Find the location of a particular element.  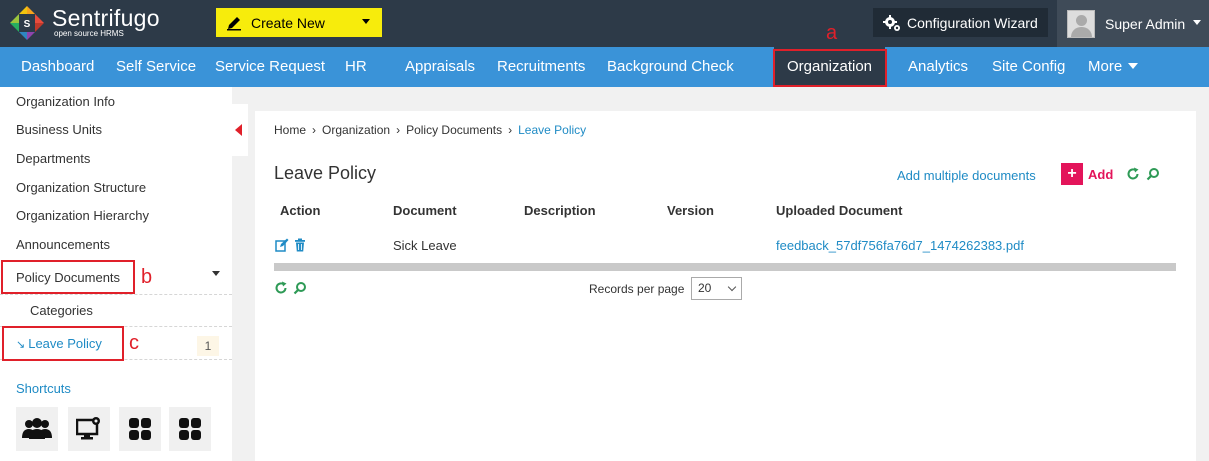

nav-organization: Organization is located at coordinates (829, 67).